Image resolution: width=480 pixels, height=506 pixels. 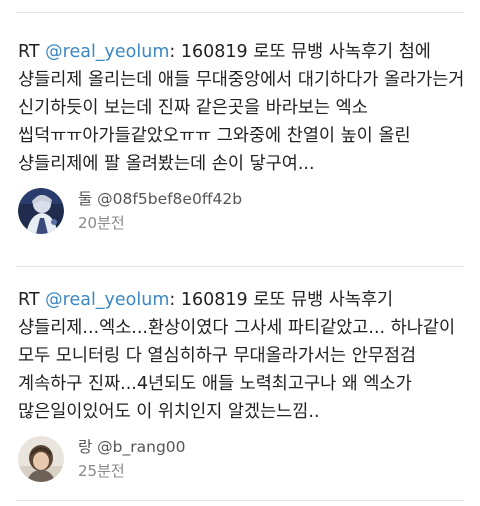 What do you see at coordinates (132, 447) in the screenshot?
I see `author-name: 랑 @b_rang00` at bounding box center [132, 447].